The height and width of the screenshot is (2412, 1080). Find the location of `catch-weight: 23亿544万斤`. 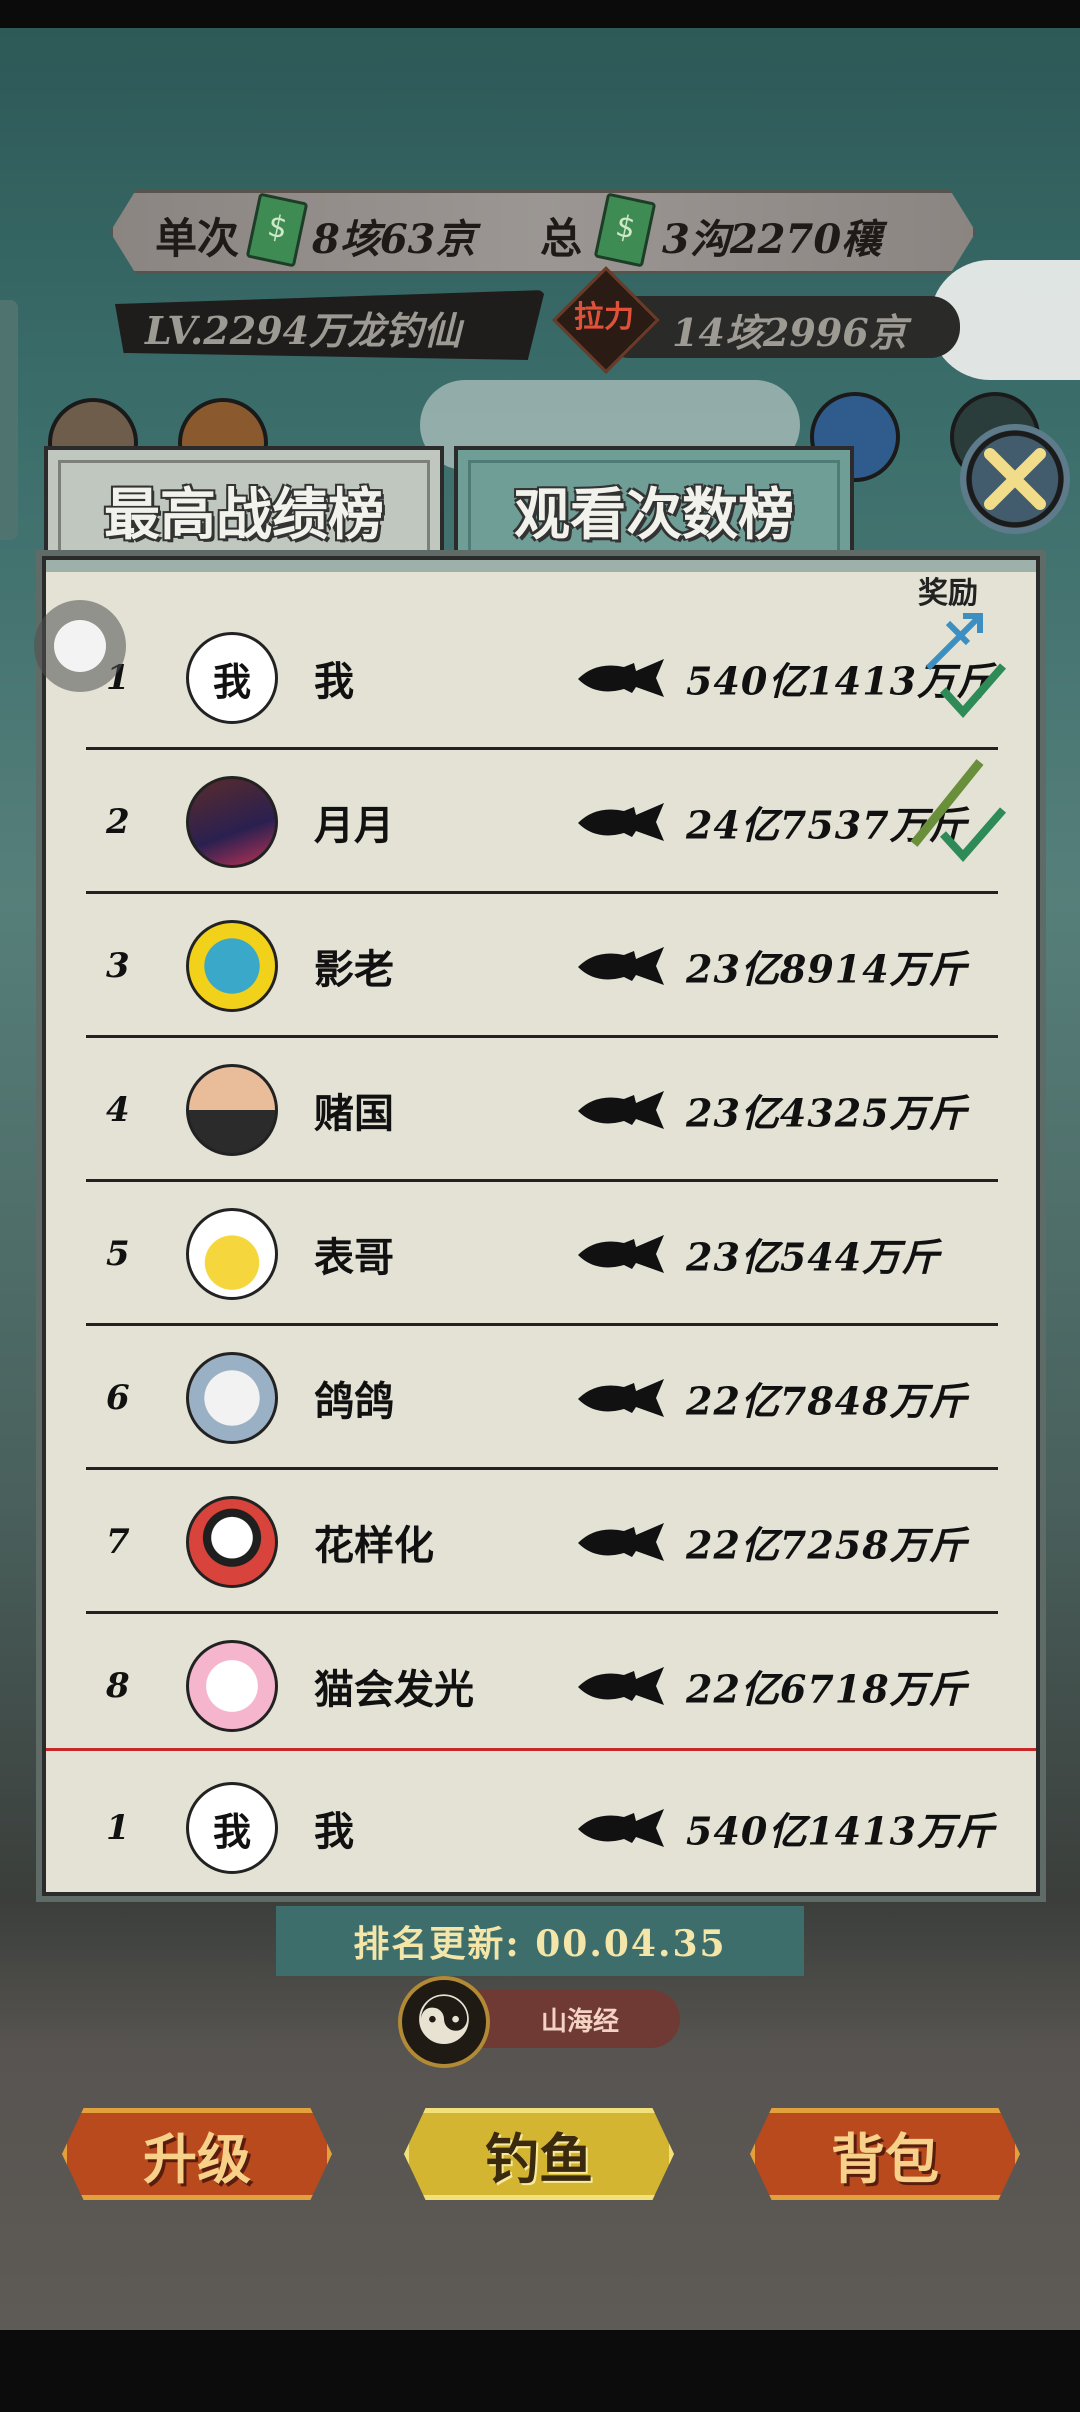

catch-weight: 23亿544万斤 is located at coordinates (813, 1257).